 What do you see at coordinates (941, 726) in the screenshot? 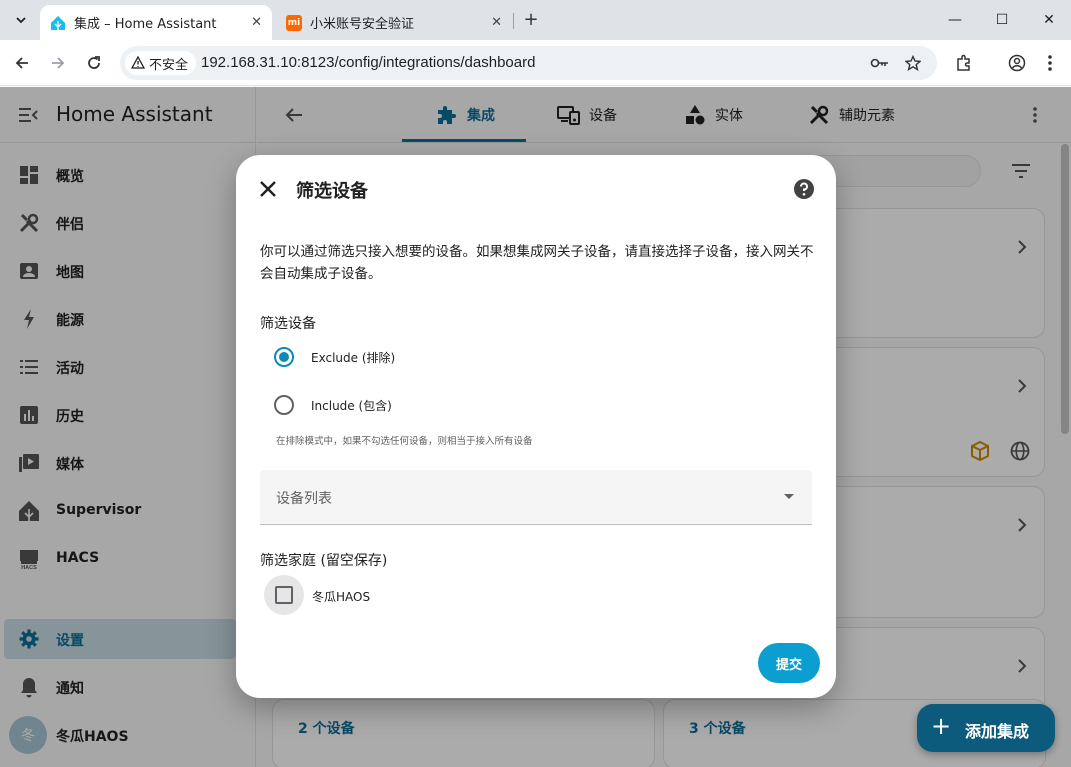
I see `plus-icon: +` at bounding box center [941, 726].